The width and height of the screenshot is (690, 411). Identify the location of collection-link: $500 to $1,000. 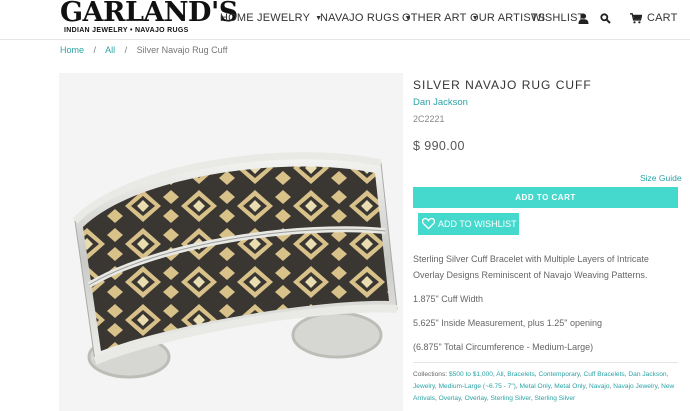
(471, 374).